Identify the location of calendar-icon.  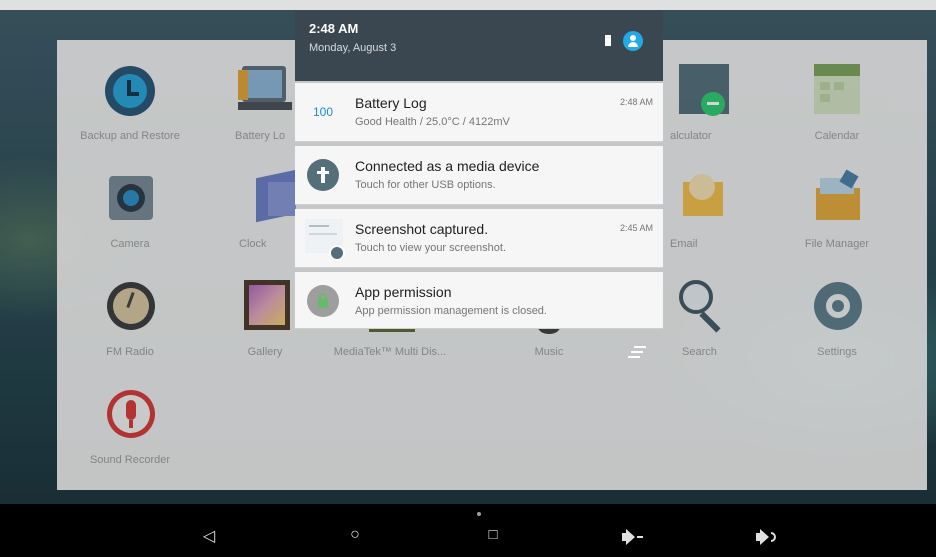
(837, 91).